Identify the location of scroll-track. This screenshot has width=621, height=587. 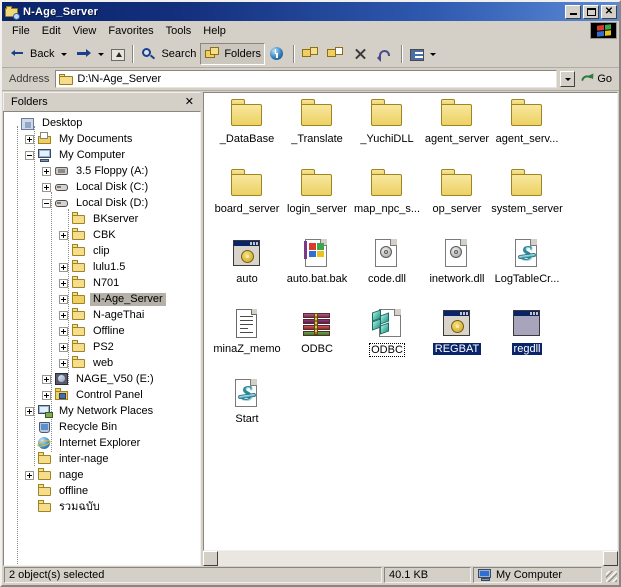
(410, 558).